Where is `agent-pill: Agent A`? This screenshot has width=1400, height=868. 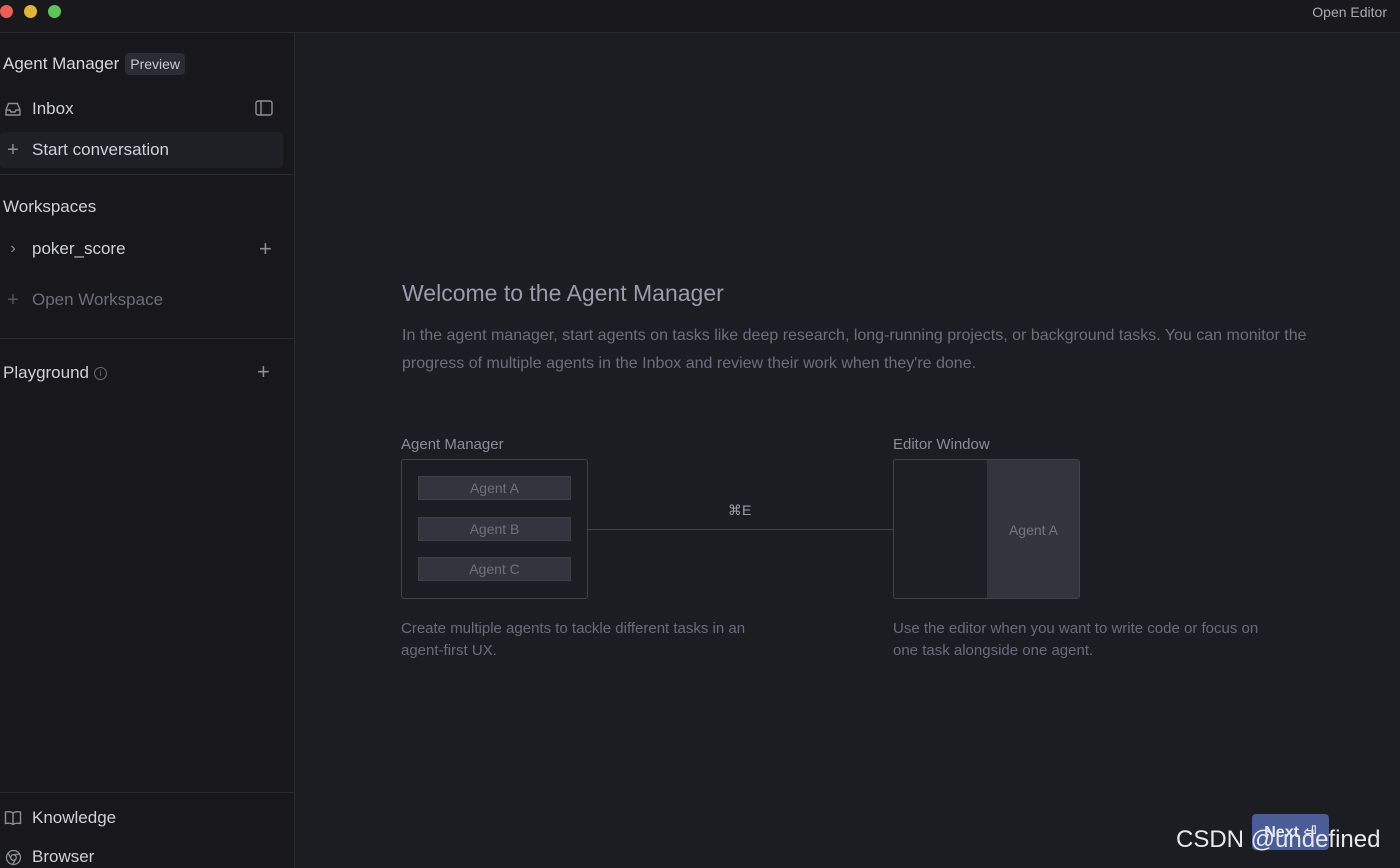 agent-pill: Agent A is located at coordinates (494, 488).